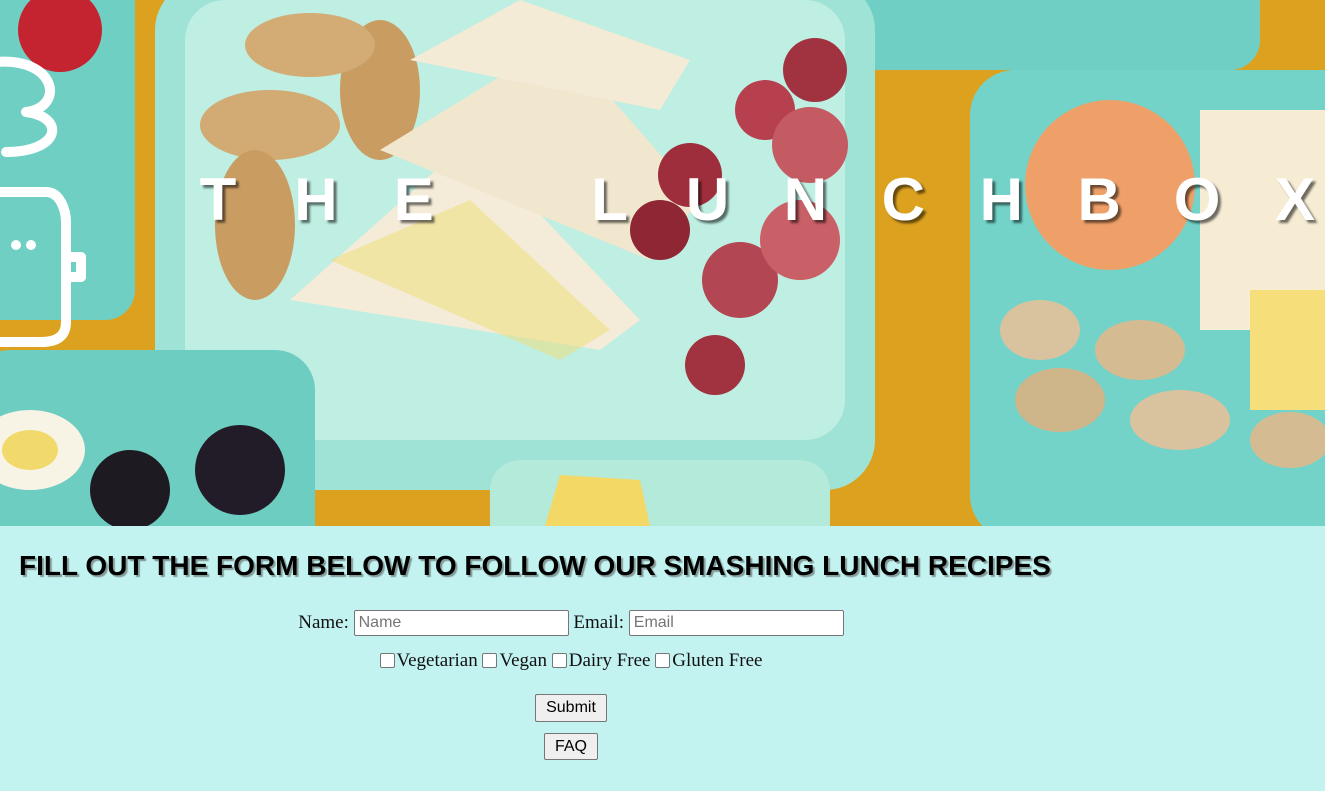 The image size is (1325, 791). What do you see at coordinates (437, 660) in the screenshot?
I see `vegetarian-label: Vegetarian` at bounding box center [437, 660].